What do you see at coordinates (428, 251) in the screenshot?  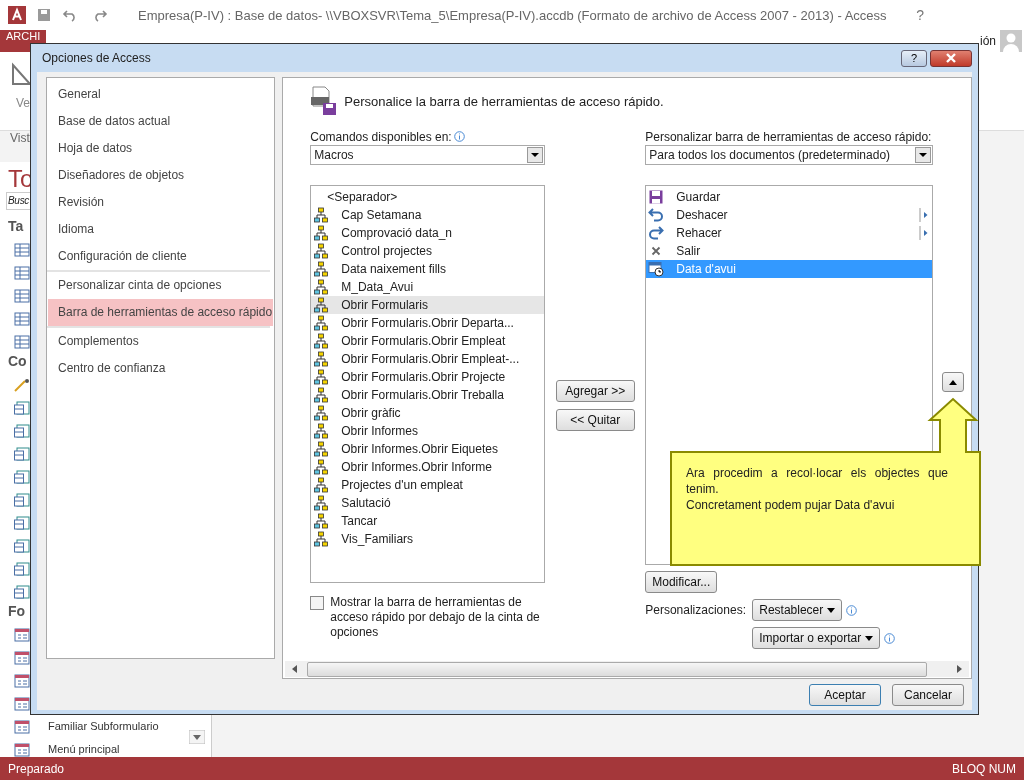 I see `command-item: Control projectes` at bounding box center [428, 251].